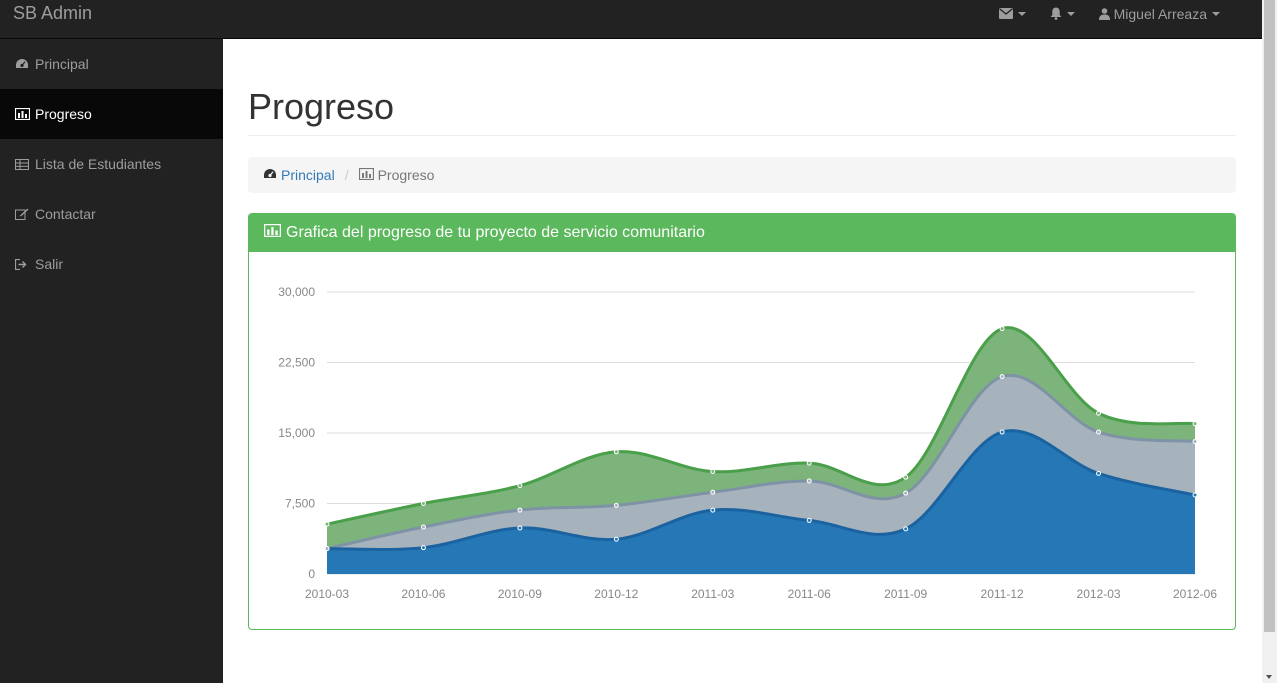  Describe the element at coordinates (1195, 594) in the screenshot. I see `x-tick-label: 2012-06` at that location.